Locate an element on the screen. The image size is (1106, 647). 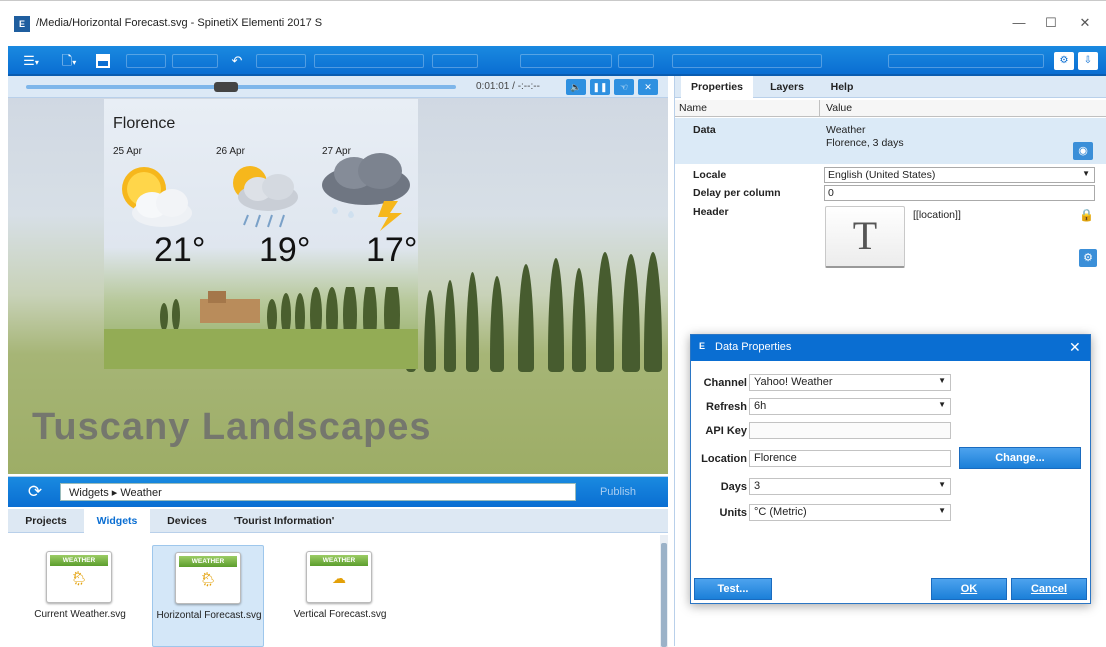
text-format-group is located at coordinates (747, 61).